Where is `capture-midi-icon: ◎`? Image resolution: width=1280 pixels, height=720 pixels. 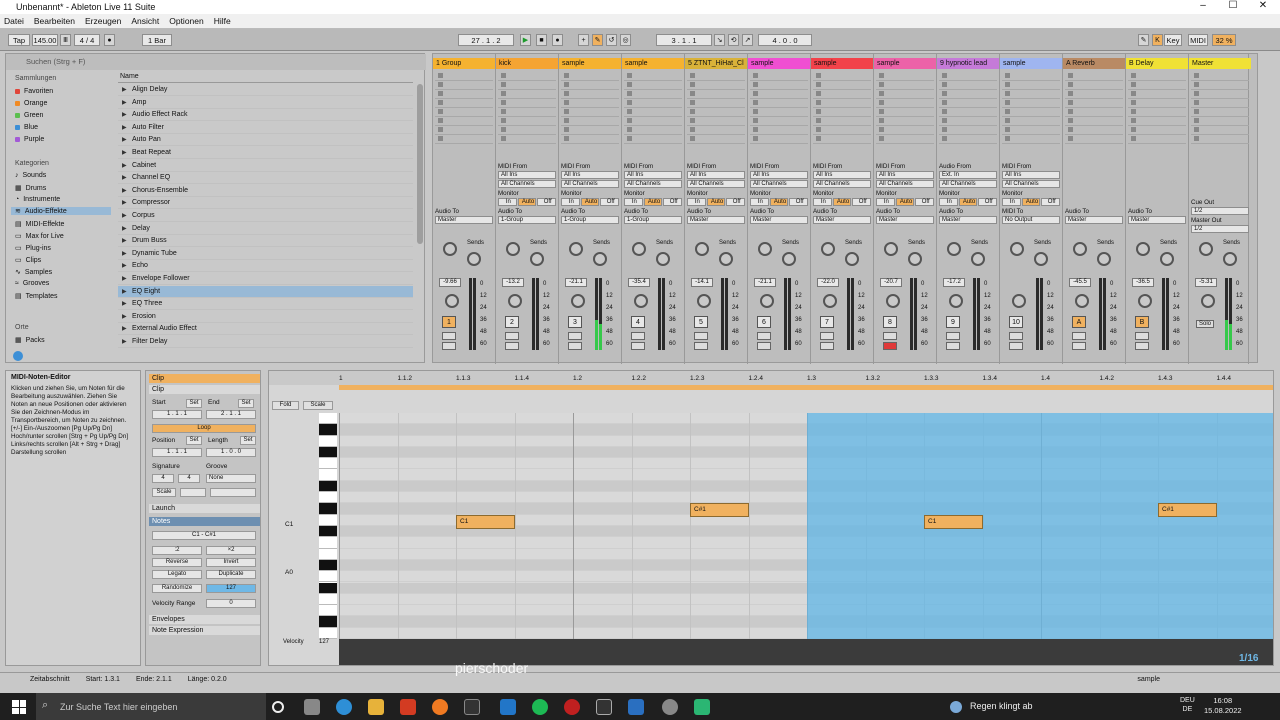 capture-midi-icon: ◎ is located at coordinates (625, 40).